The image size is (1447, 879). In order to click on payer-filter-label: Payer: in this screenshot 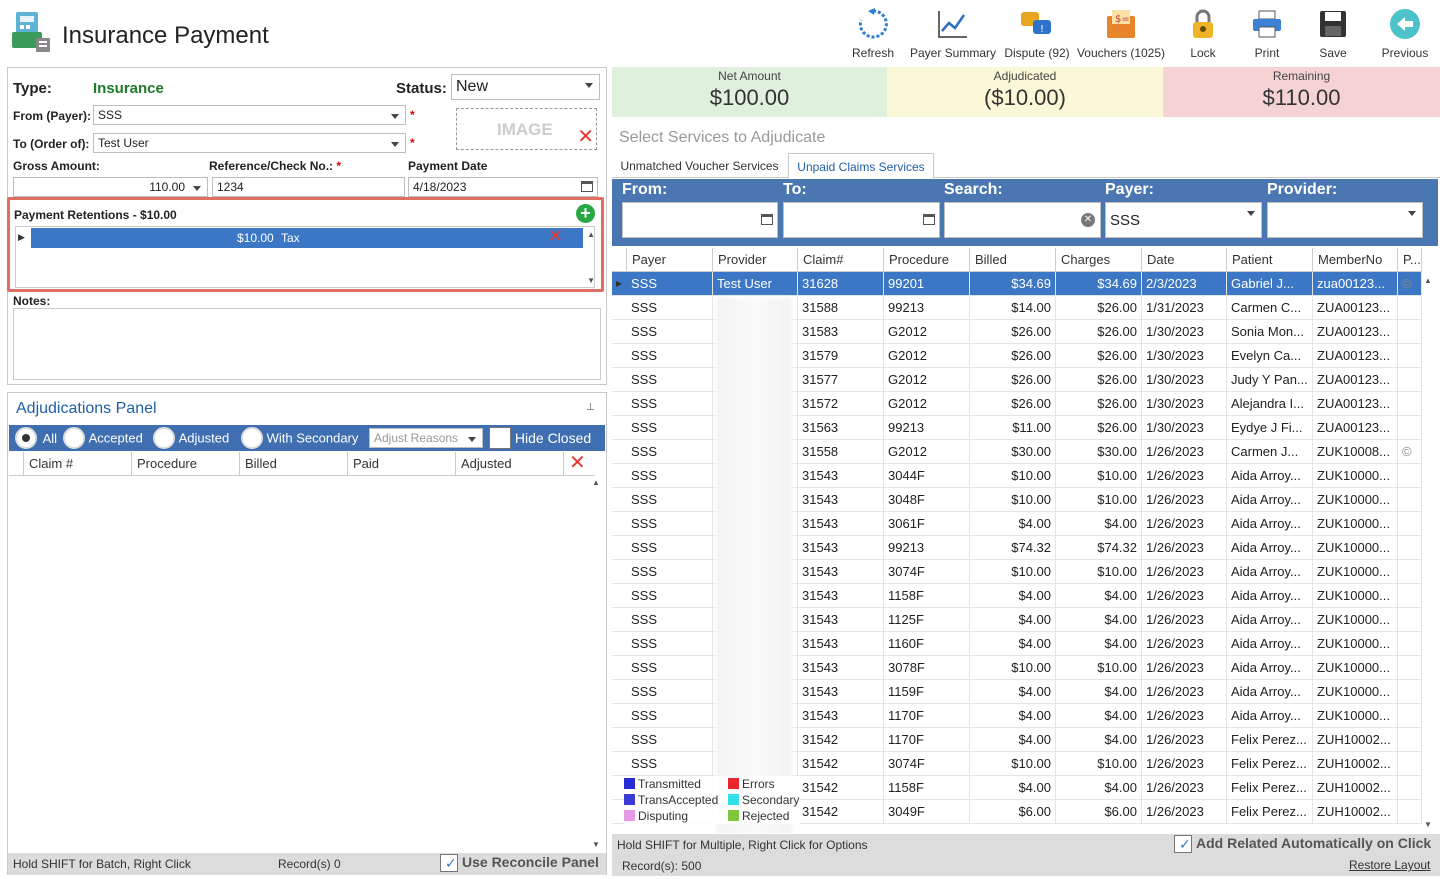, I will do `click(1129, 189)`.